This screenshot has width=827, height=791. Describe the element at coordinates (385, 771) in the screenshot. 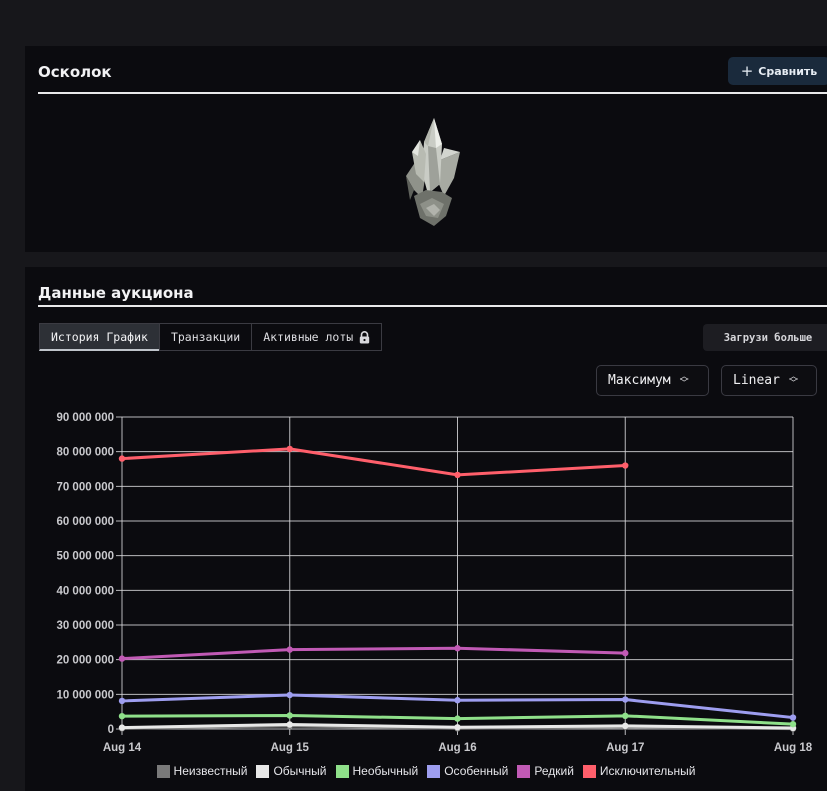

I see `legend-label: Необычный` at that location.